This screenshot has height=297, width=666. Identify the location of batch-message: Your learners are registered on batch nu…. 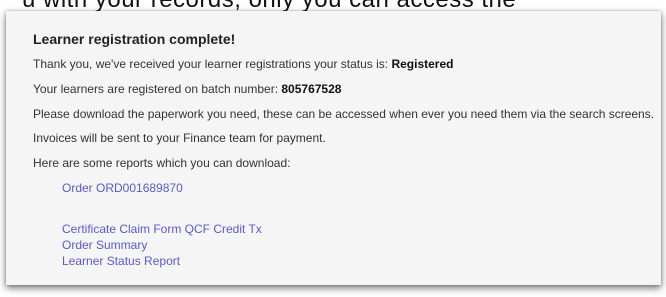
(187, 89).